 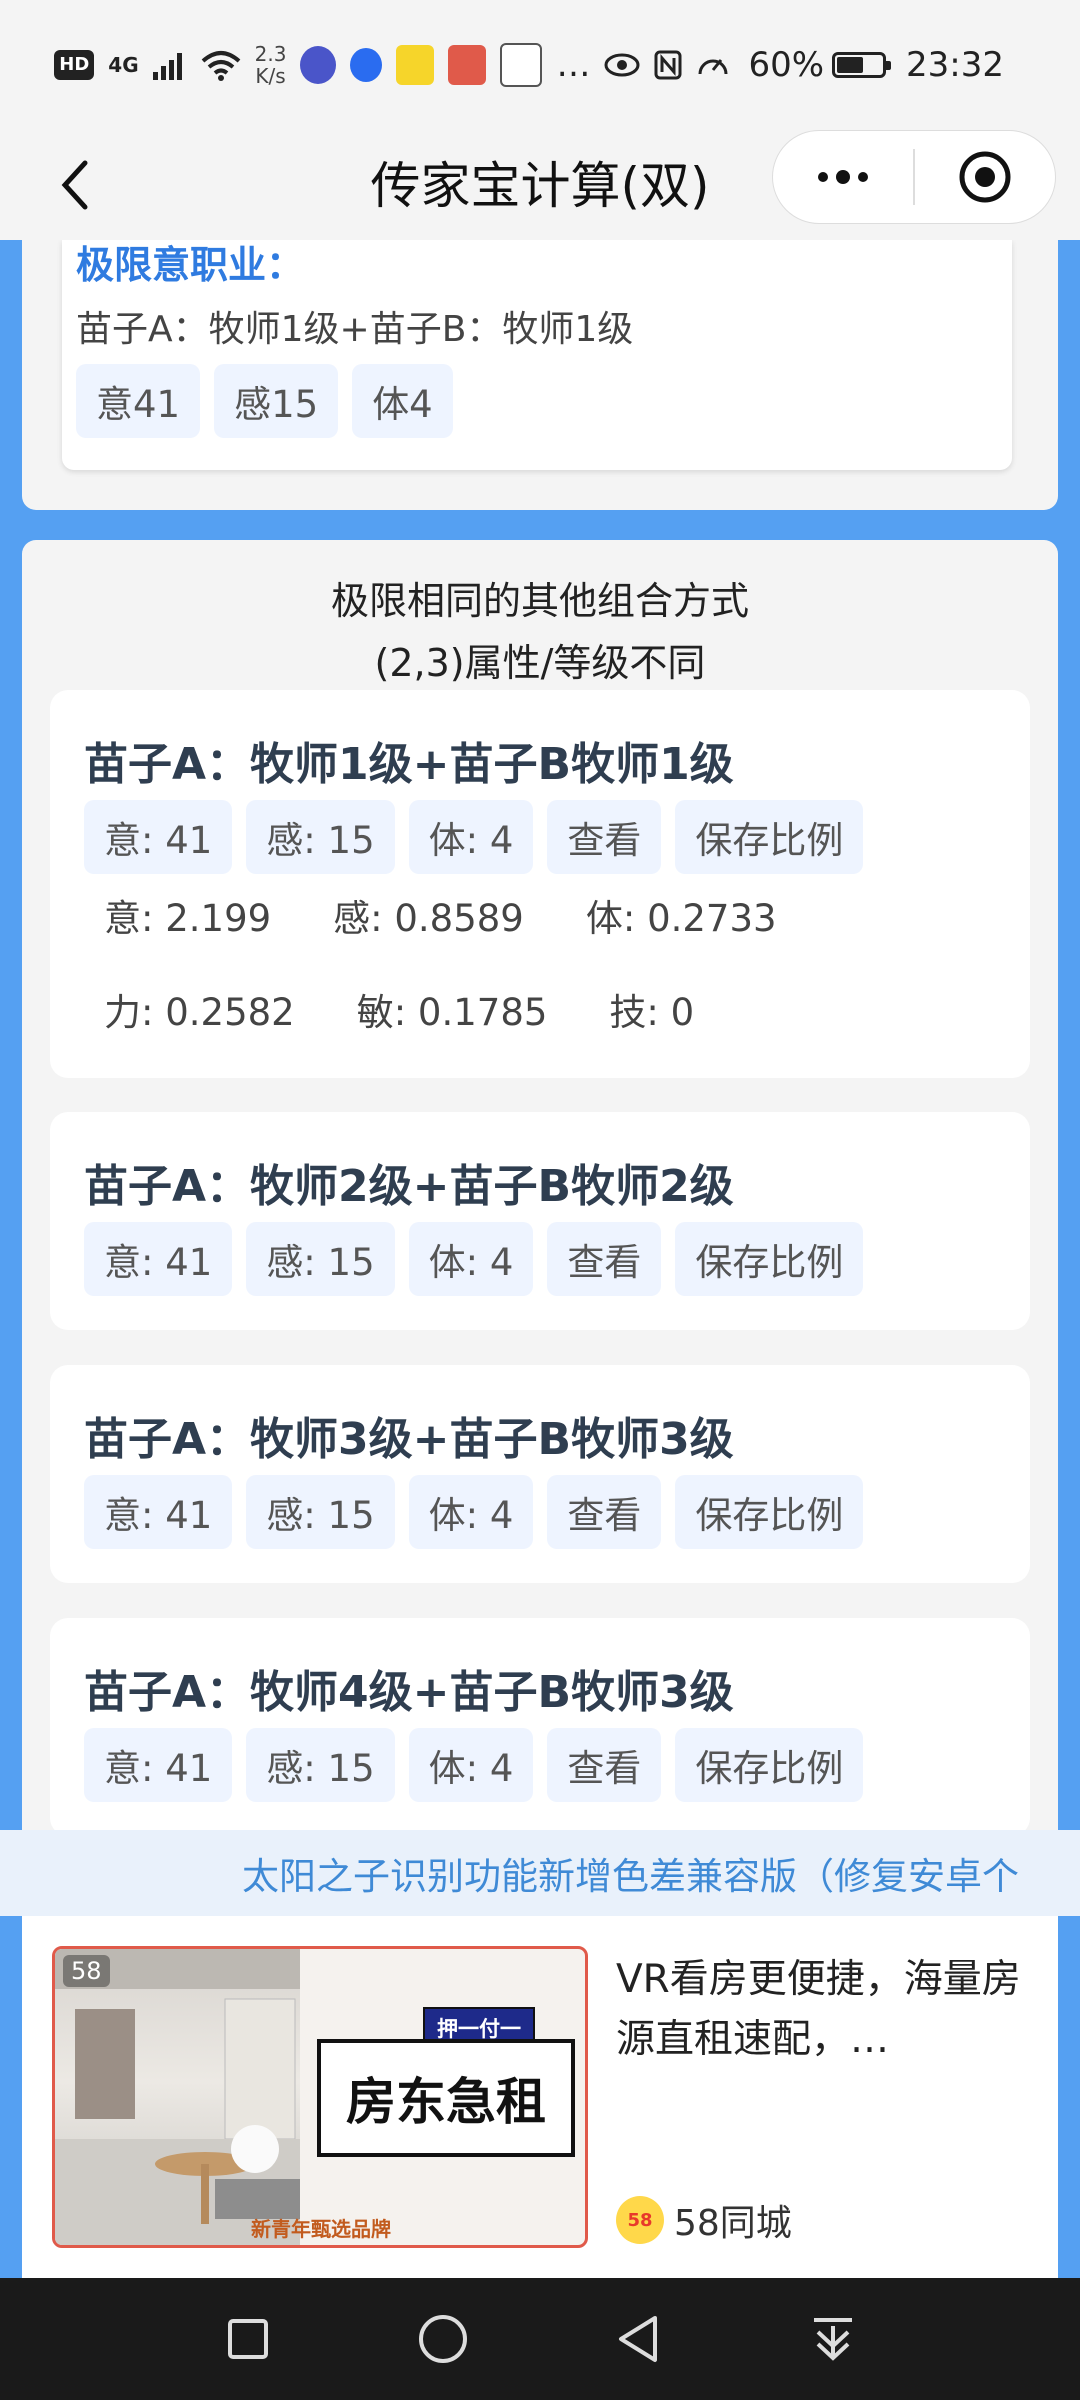 What do you see at coordinates (409, 1439) in the screenshot?
I see `combo-card-title: 苗子A：牧师3级+苗子B牧师3级` at bounding box center [409, 1439].